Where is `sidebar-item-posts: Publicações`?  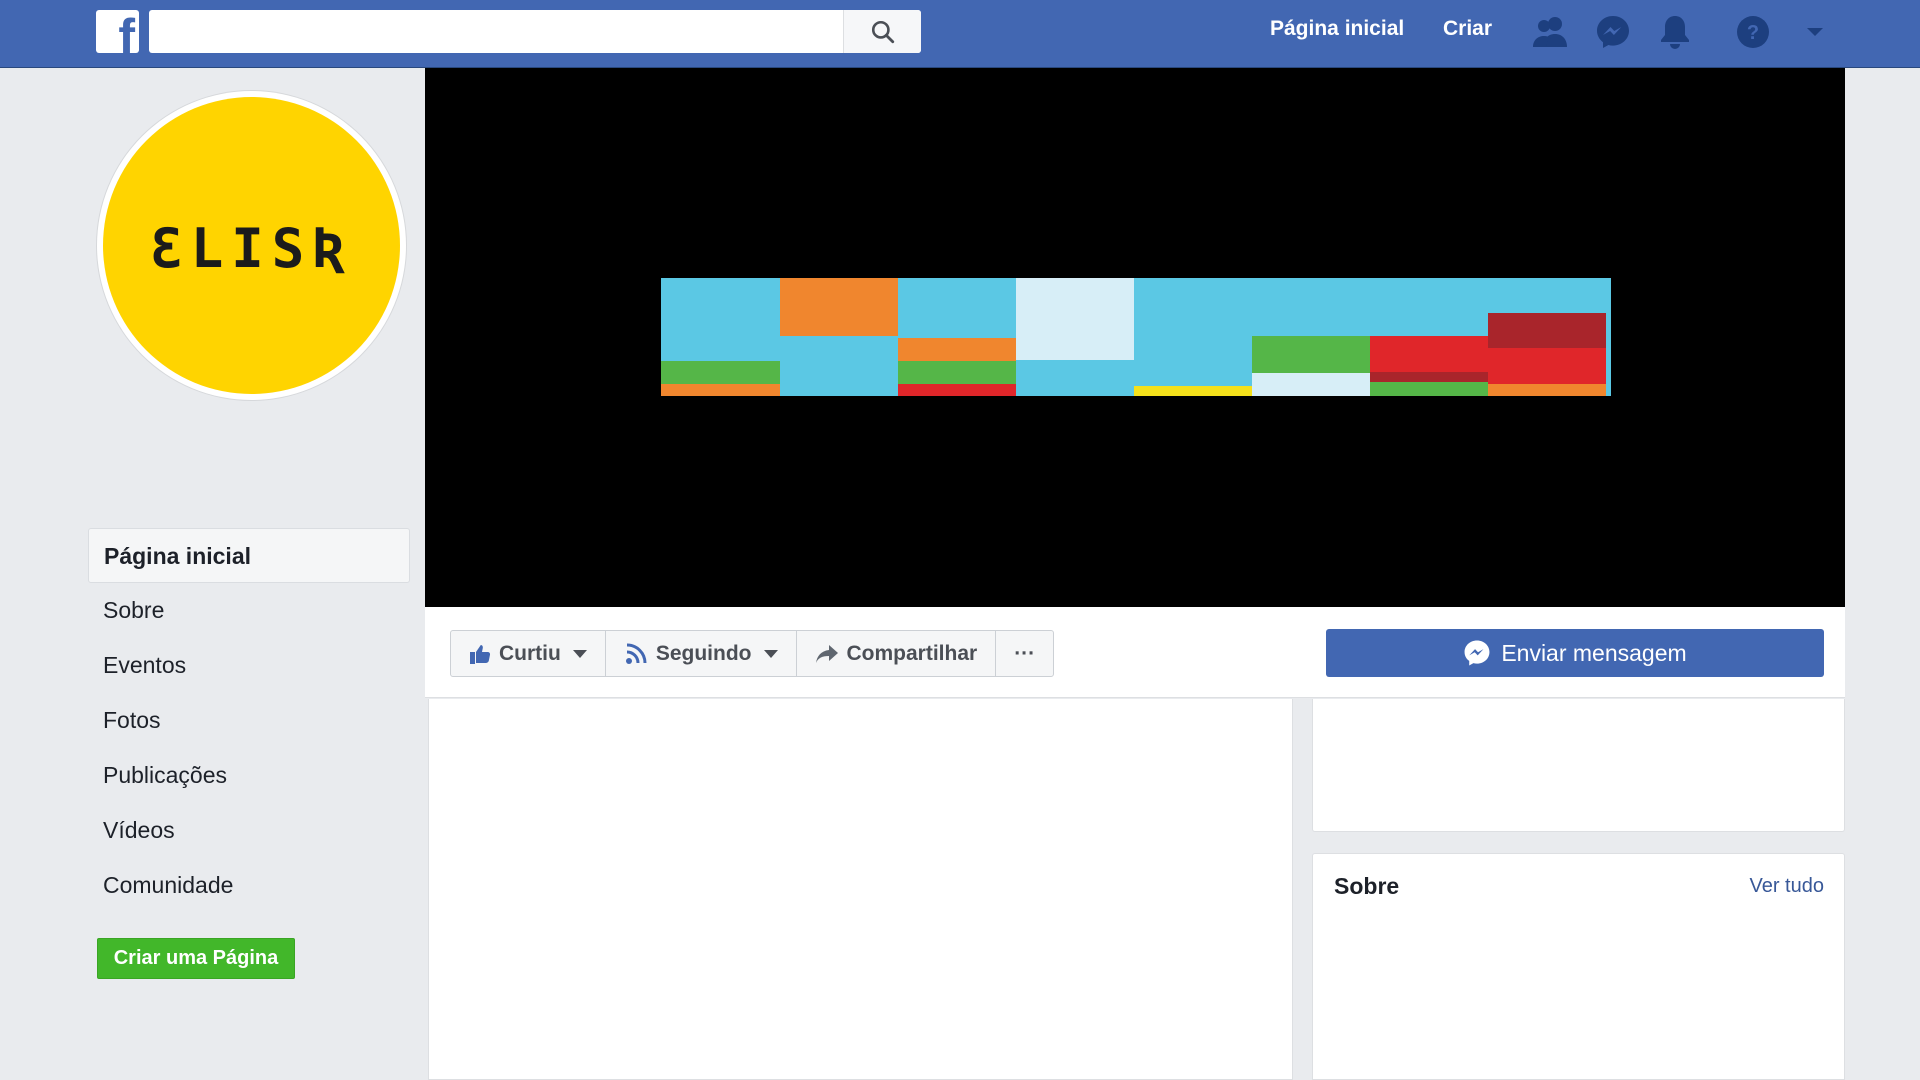 sidebar-item-posts: Publicações is located at coordinates (249, 775).